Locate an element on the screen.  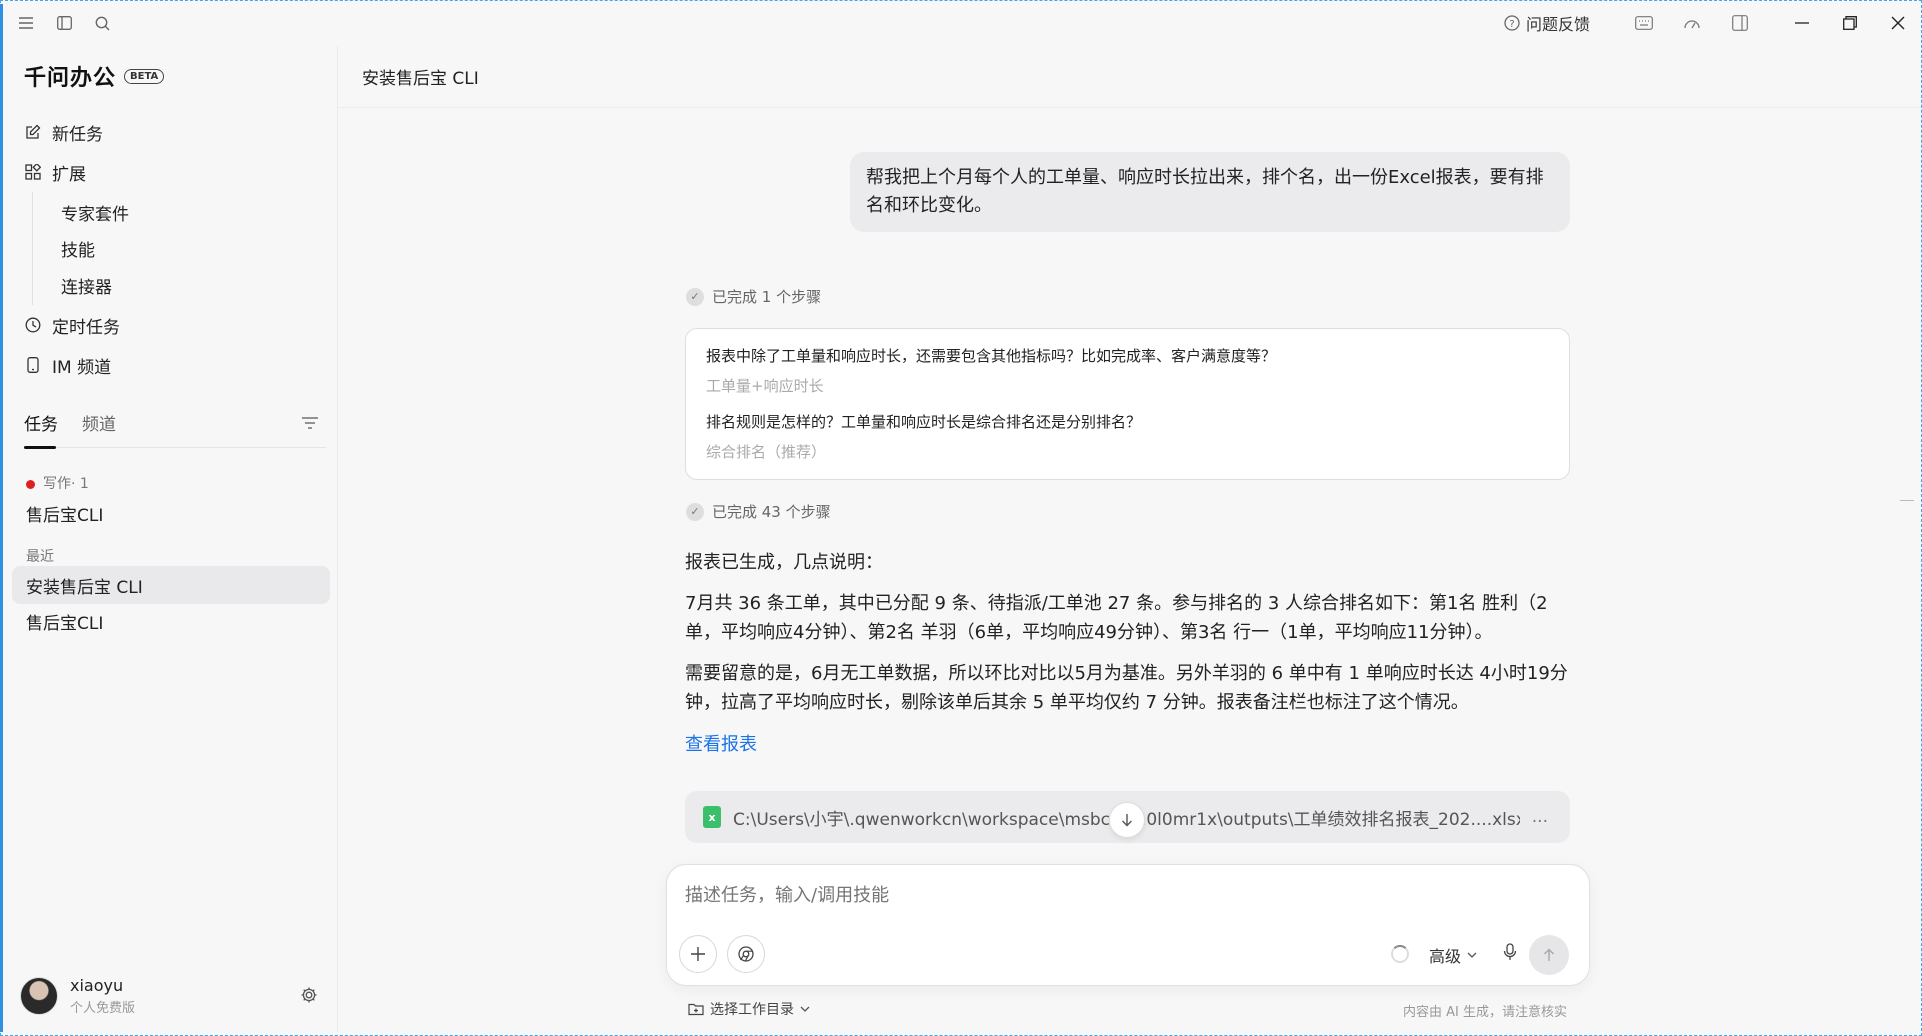
avatar is located at coordinates (39, 996).